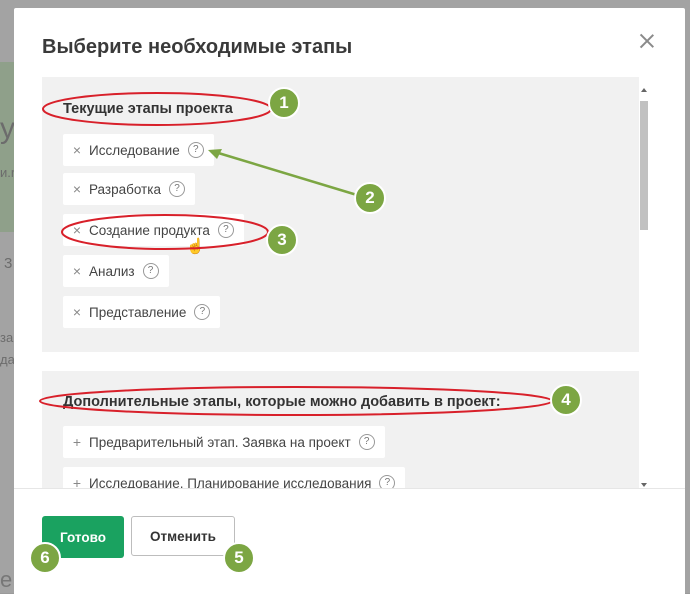 This screenshot has height=594, width=690. What do you see at coordinates (644, 90) in the screenshot?
I see `scroll-up-icon` at bounding box center [644, 90].